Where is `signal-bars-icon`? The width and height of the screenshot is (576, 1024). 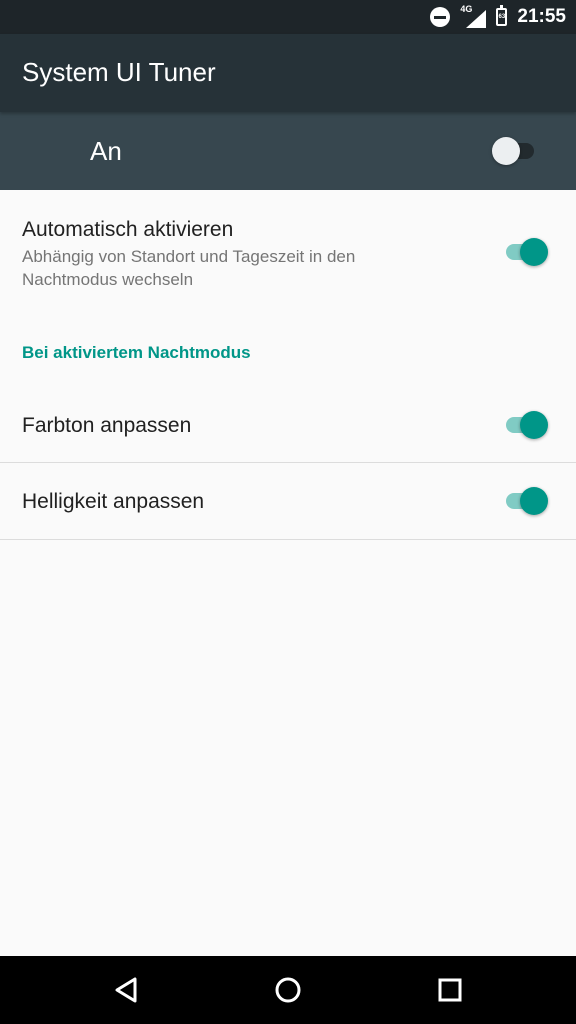 signal-bars-icon is located at coordinates (476, 19).